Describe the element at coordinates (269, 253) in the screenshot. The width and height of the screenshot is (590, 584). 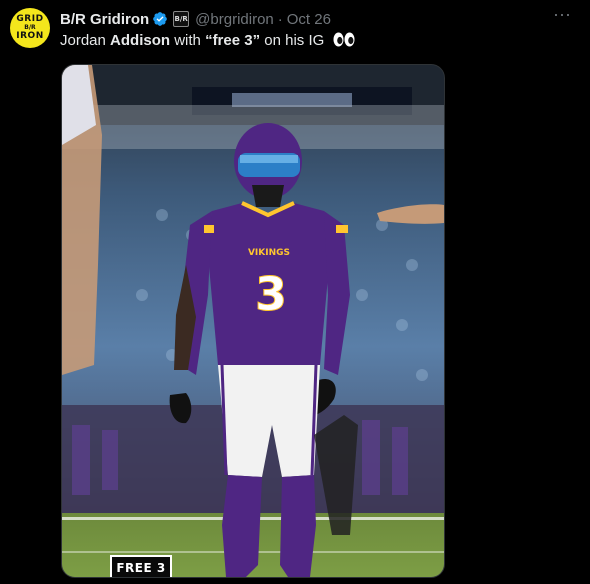
I see `jersey-brand-text: VIKINGS` at that location.